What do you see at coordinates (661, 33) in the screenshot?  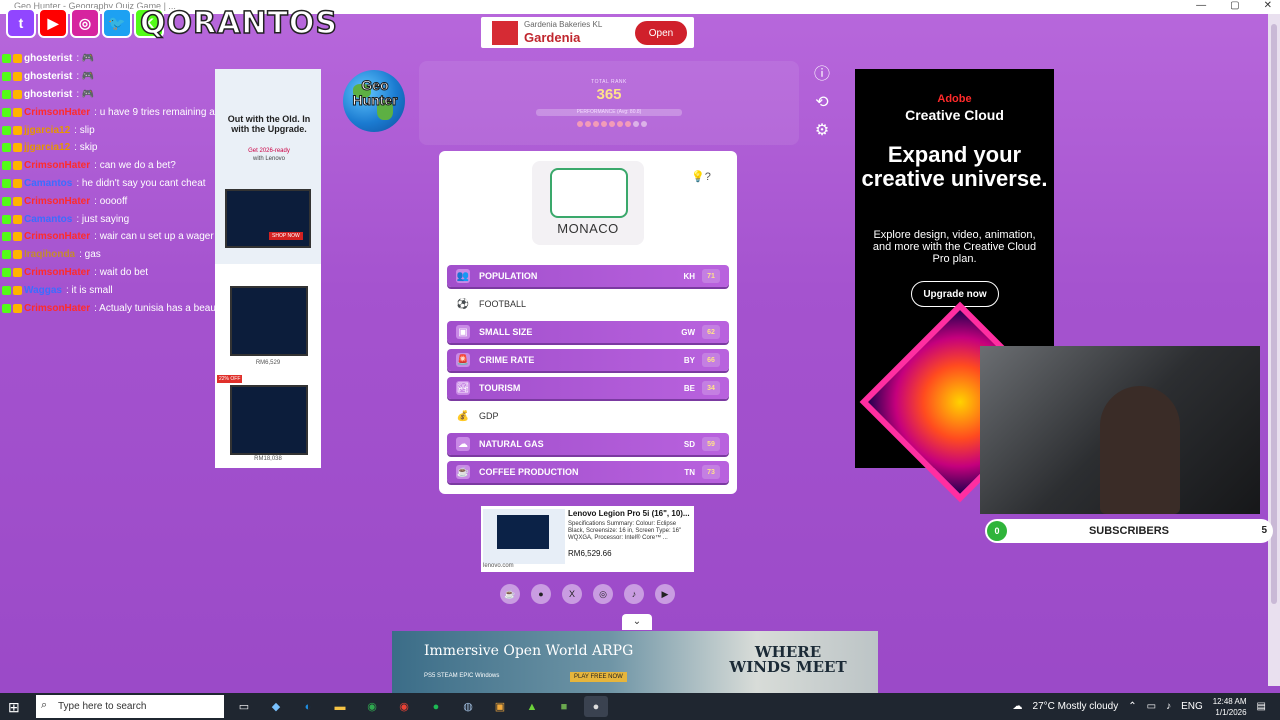 I see `ad-open-button: Open` at bounding box center [661, 33].